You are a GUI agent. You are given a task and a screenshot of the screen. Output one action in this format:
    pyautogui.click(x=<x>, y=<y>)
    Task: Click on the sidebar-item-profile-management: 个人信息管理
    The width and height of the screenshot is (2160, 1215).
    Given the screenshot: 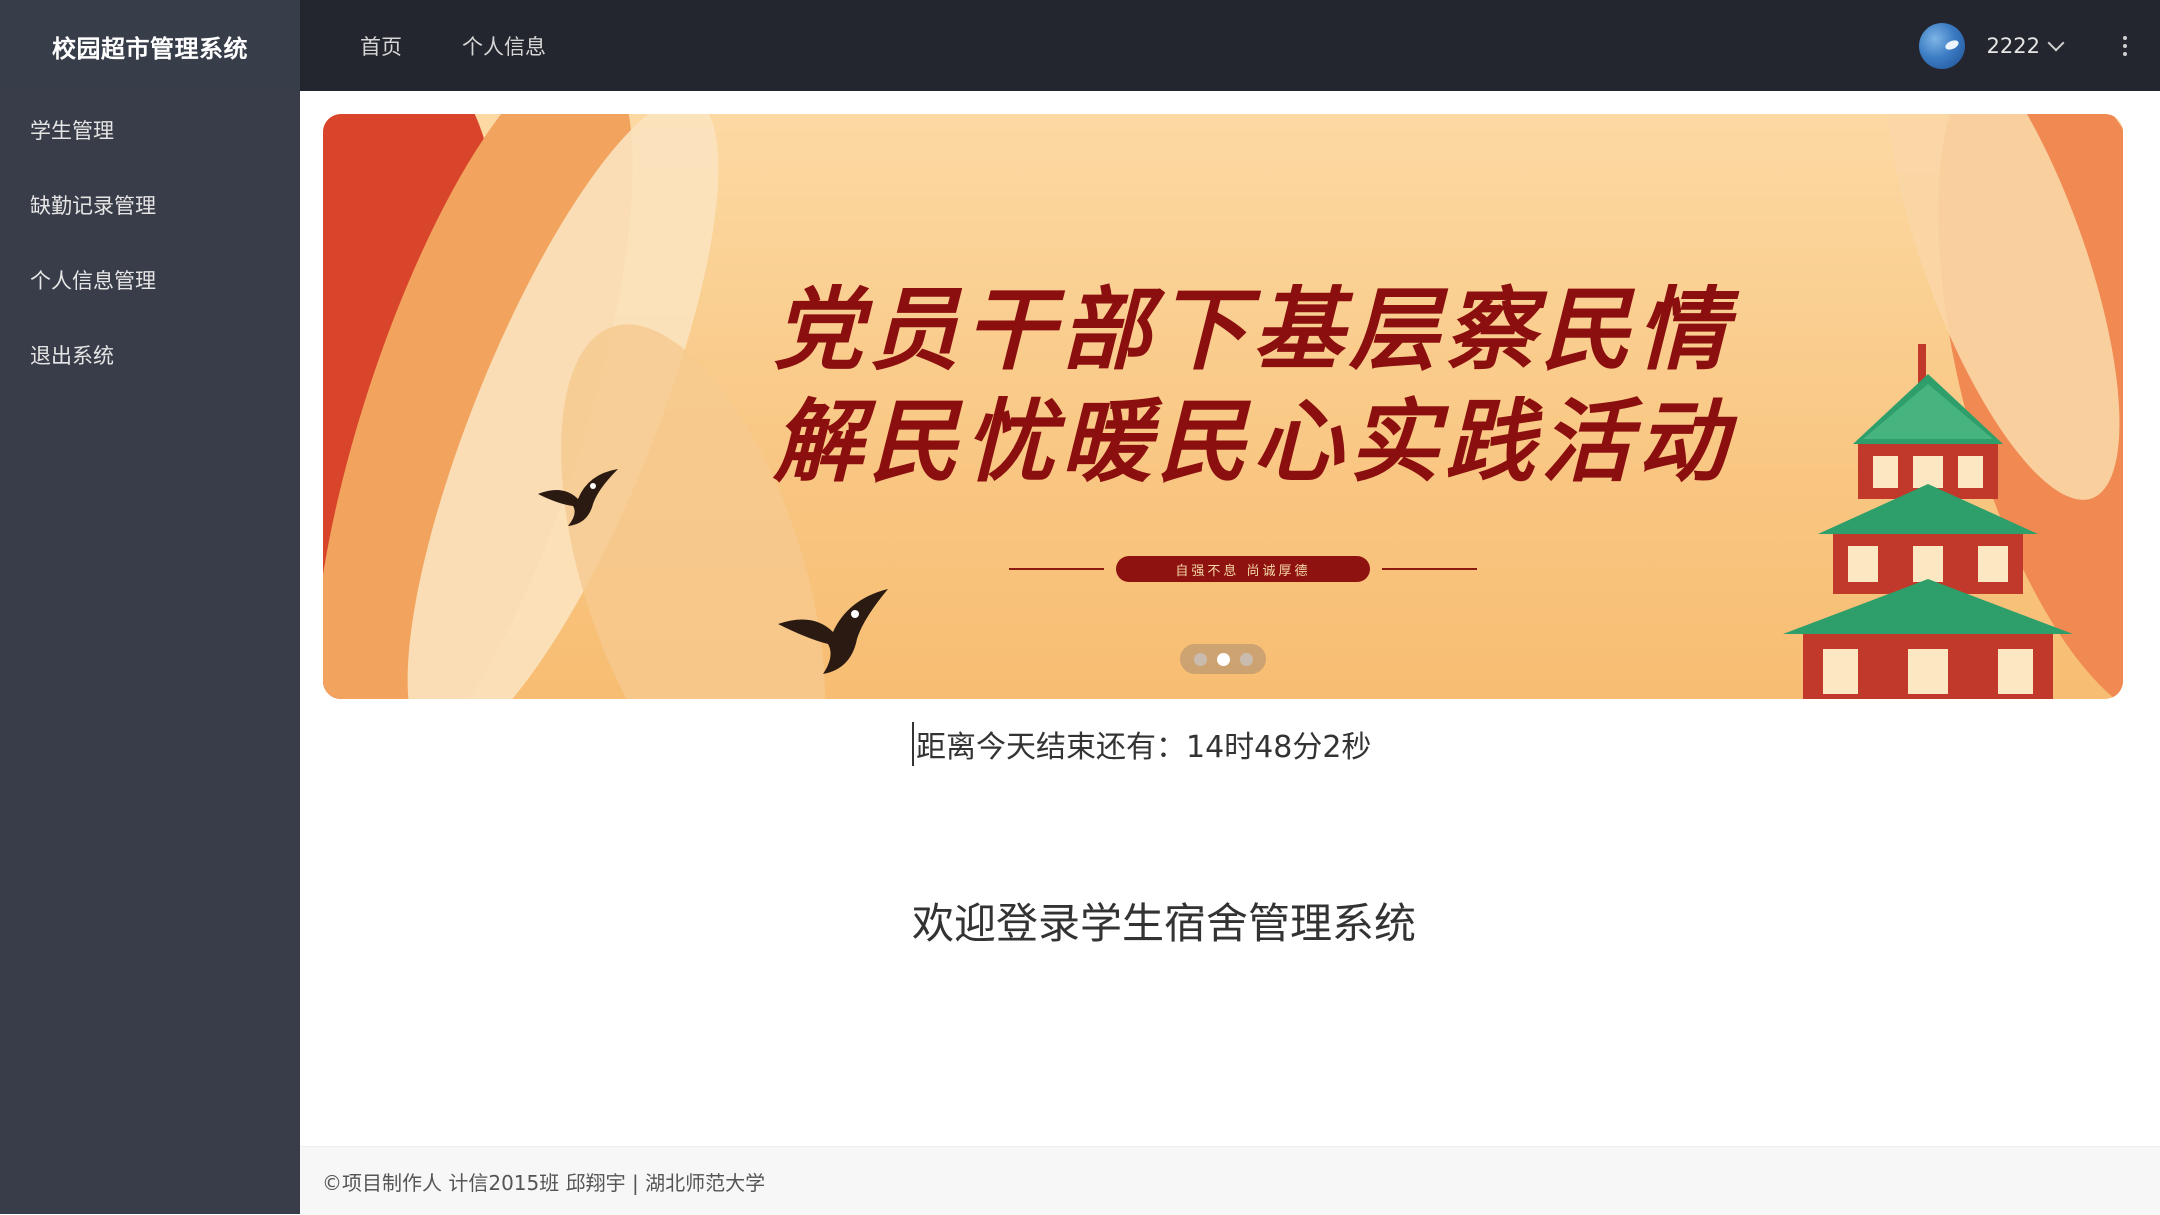 What is the action you would take?
    pyautogui.click(x=150, y=279)
    